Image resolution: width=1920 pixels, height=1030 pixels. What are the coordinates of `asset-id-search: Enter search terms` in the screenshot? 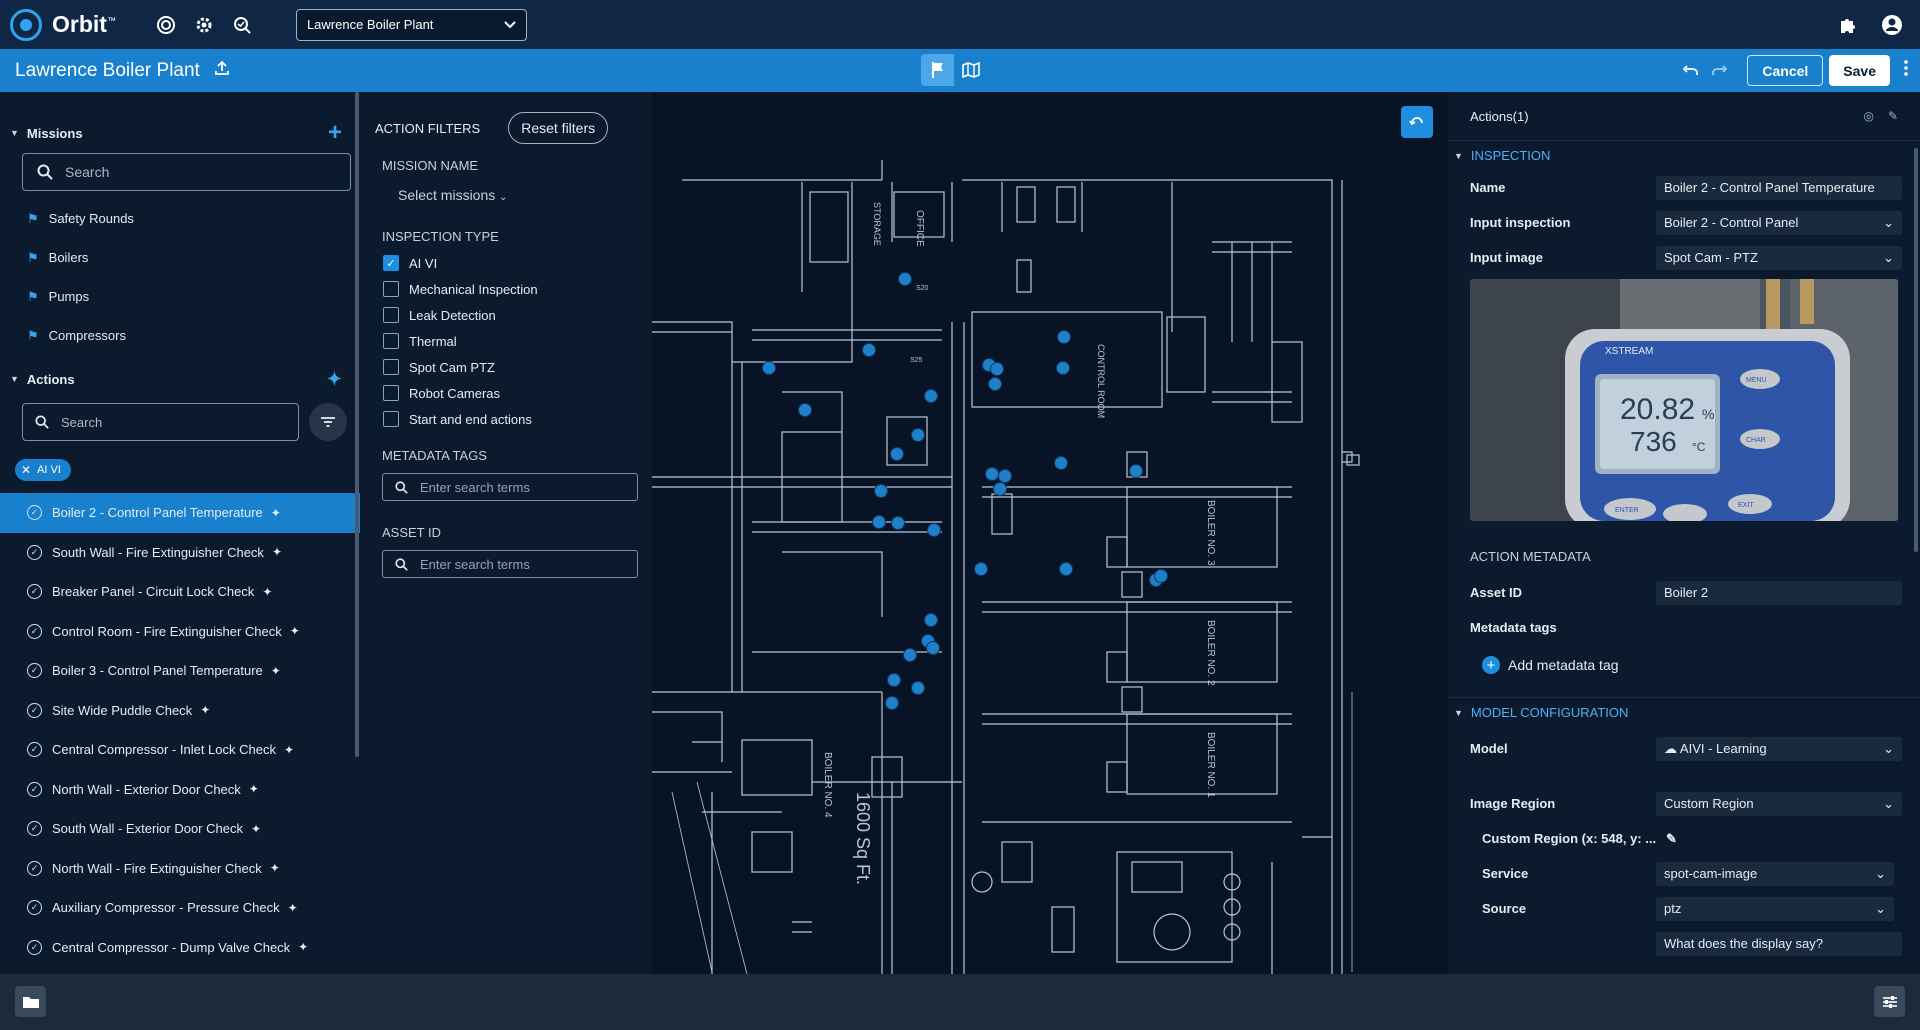 It's located at (510, 564).